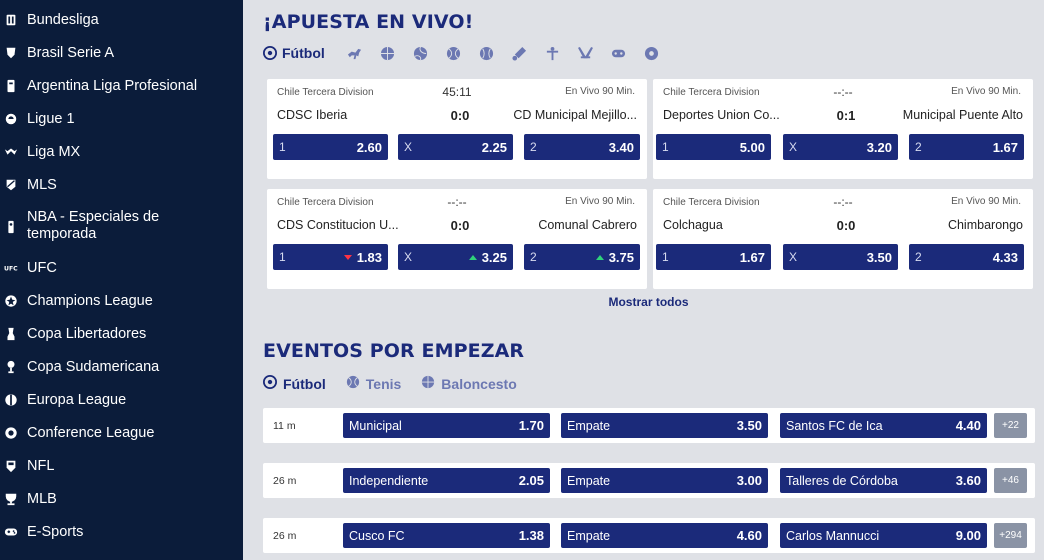  I want to click on away-odd-button: Santos FC de Ica 4.40, so click(883, 425).